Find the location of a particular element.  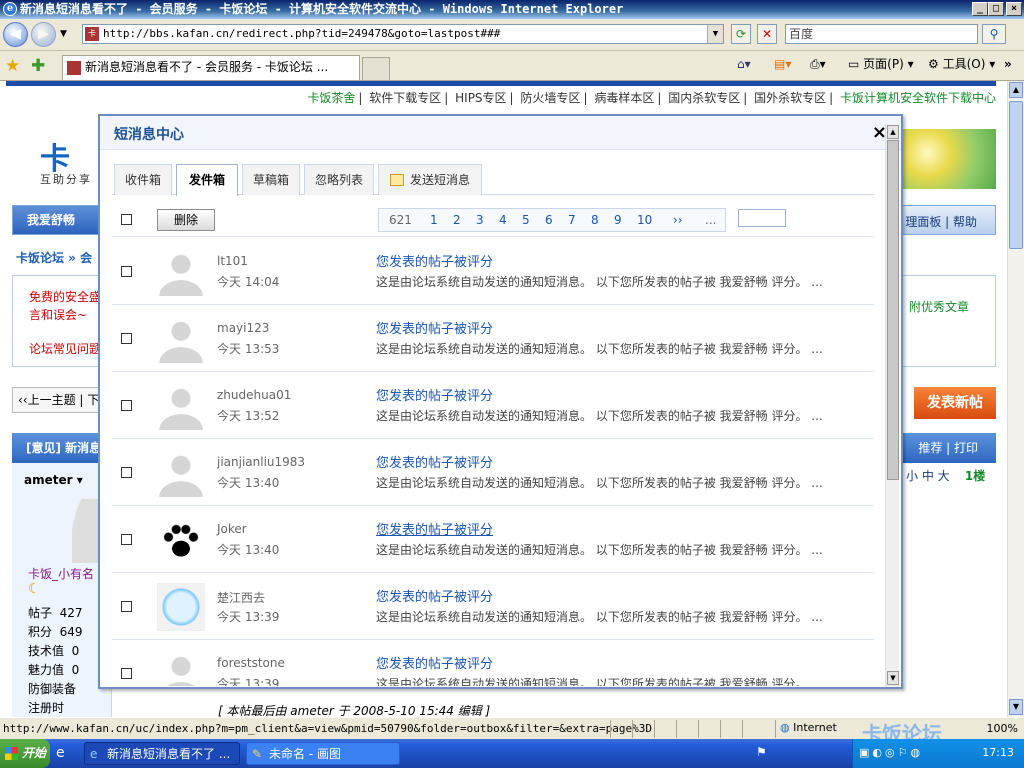

page-link: 4 is located at coordinates (503, 220).